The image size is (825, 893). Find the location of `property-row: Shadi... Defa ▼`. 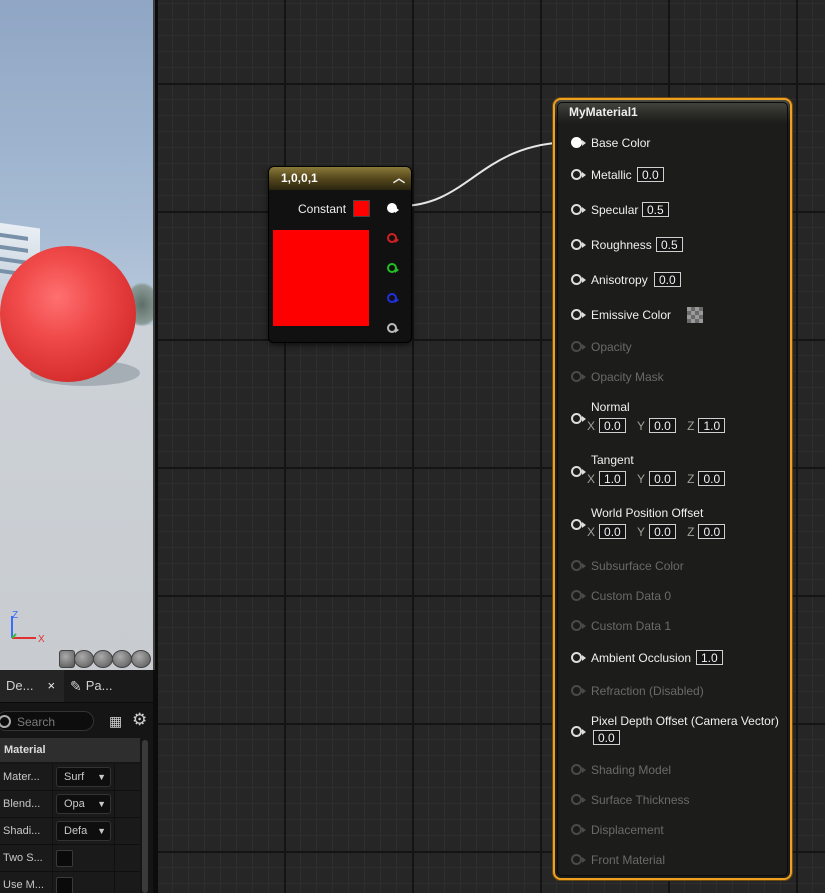

property-row: Shadi... Defa ▼ is located at coordinates (70, 831).